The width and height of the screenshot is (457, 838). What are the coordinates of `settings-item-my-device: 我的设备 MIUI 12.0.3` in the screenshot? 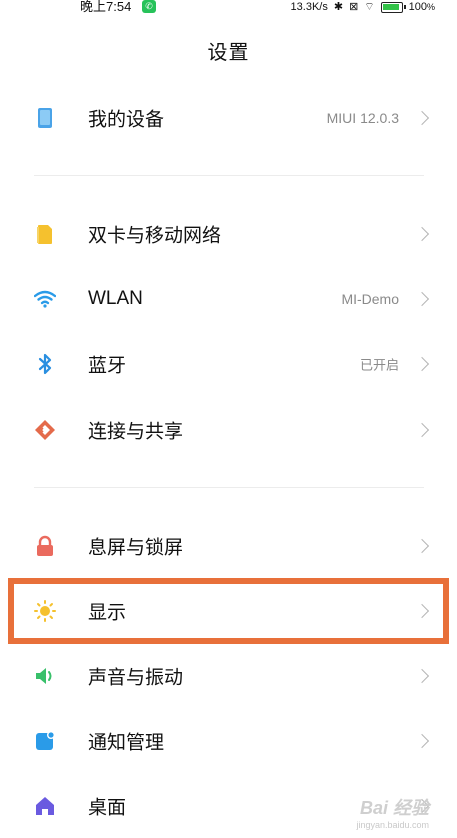 It's located at (228, 118).